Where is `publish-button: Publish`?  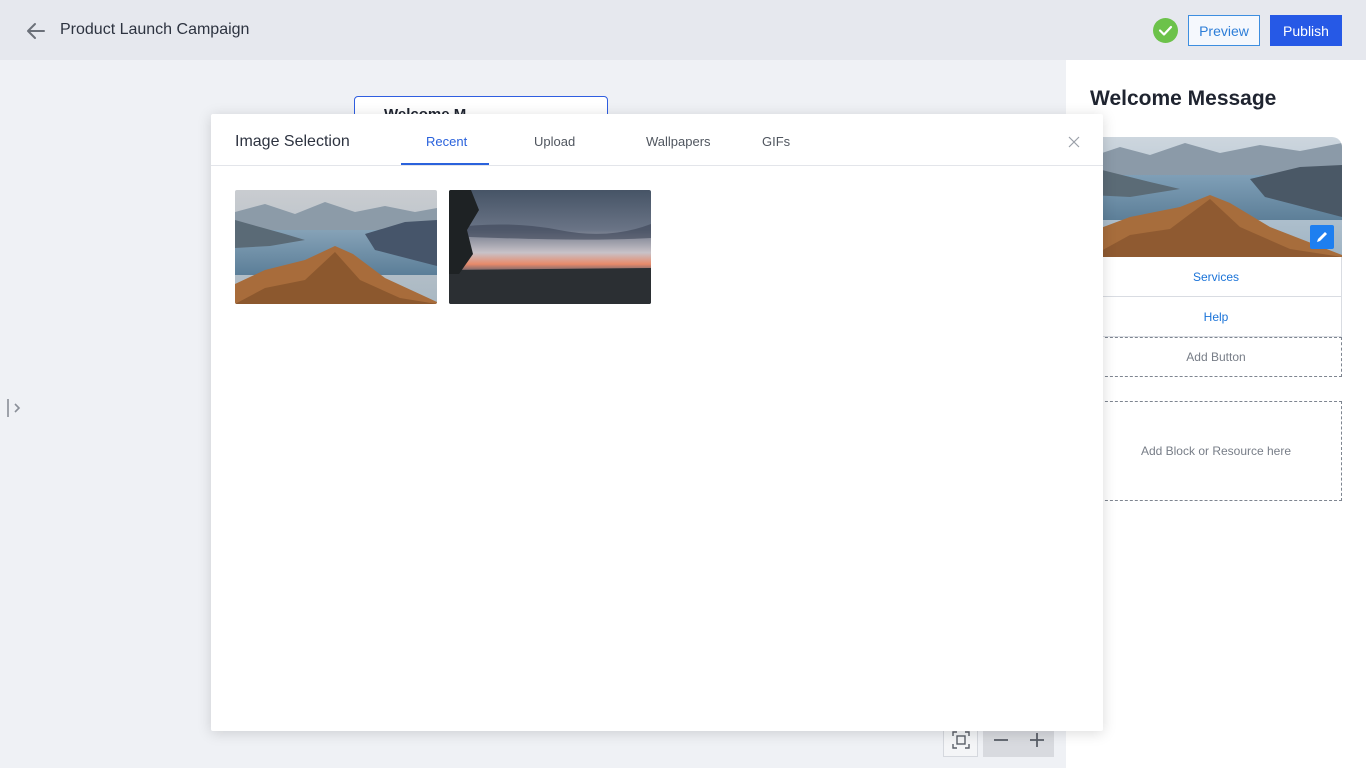 publish-button: Publish is located at coordinates (1306, 30).